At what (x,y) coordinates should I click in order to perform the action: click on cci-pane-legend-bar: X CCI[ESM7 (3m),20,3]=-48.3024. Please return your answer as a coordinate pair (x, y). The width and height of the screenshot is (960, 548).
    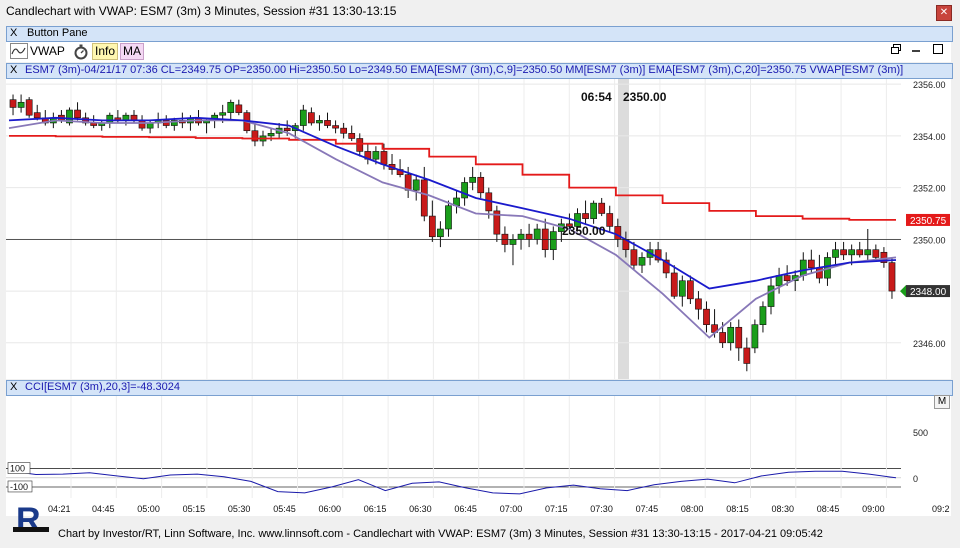
    Looking at the image, I should click on (479, 388).